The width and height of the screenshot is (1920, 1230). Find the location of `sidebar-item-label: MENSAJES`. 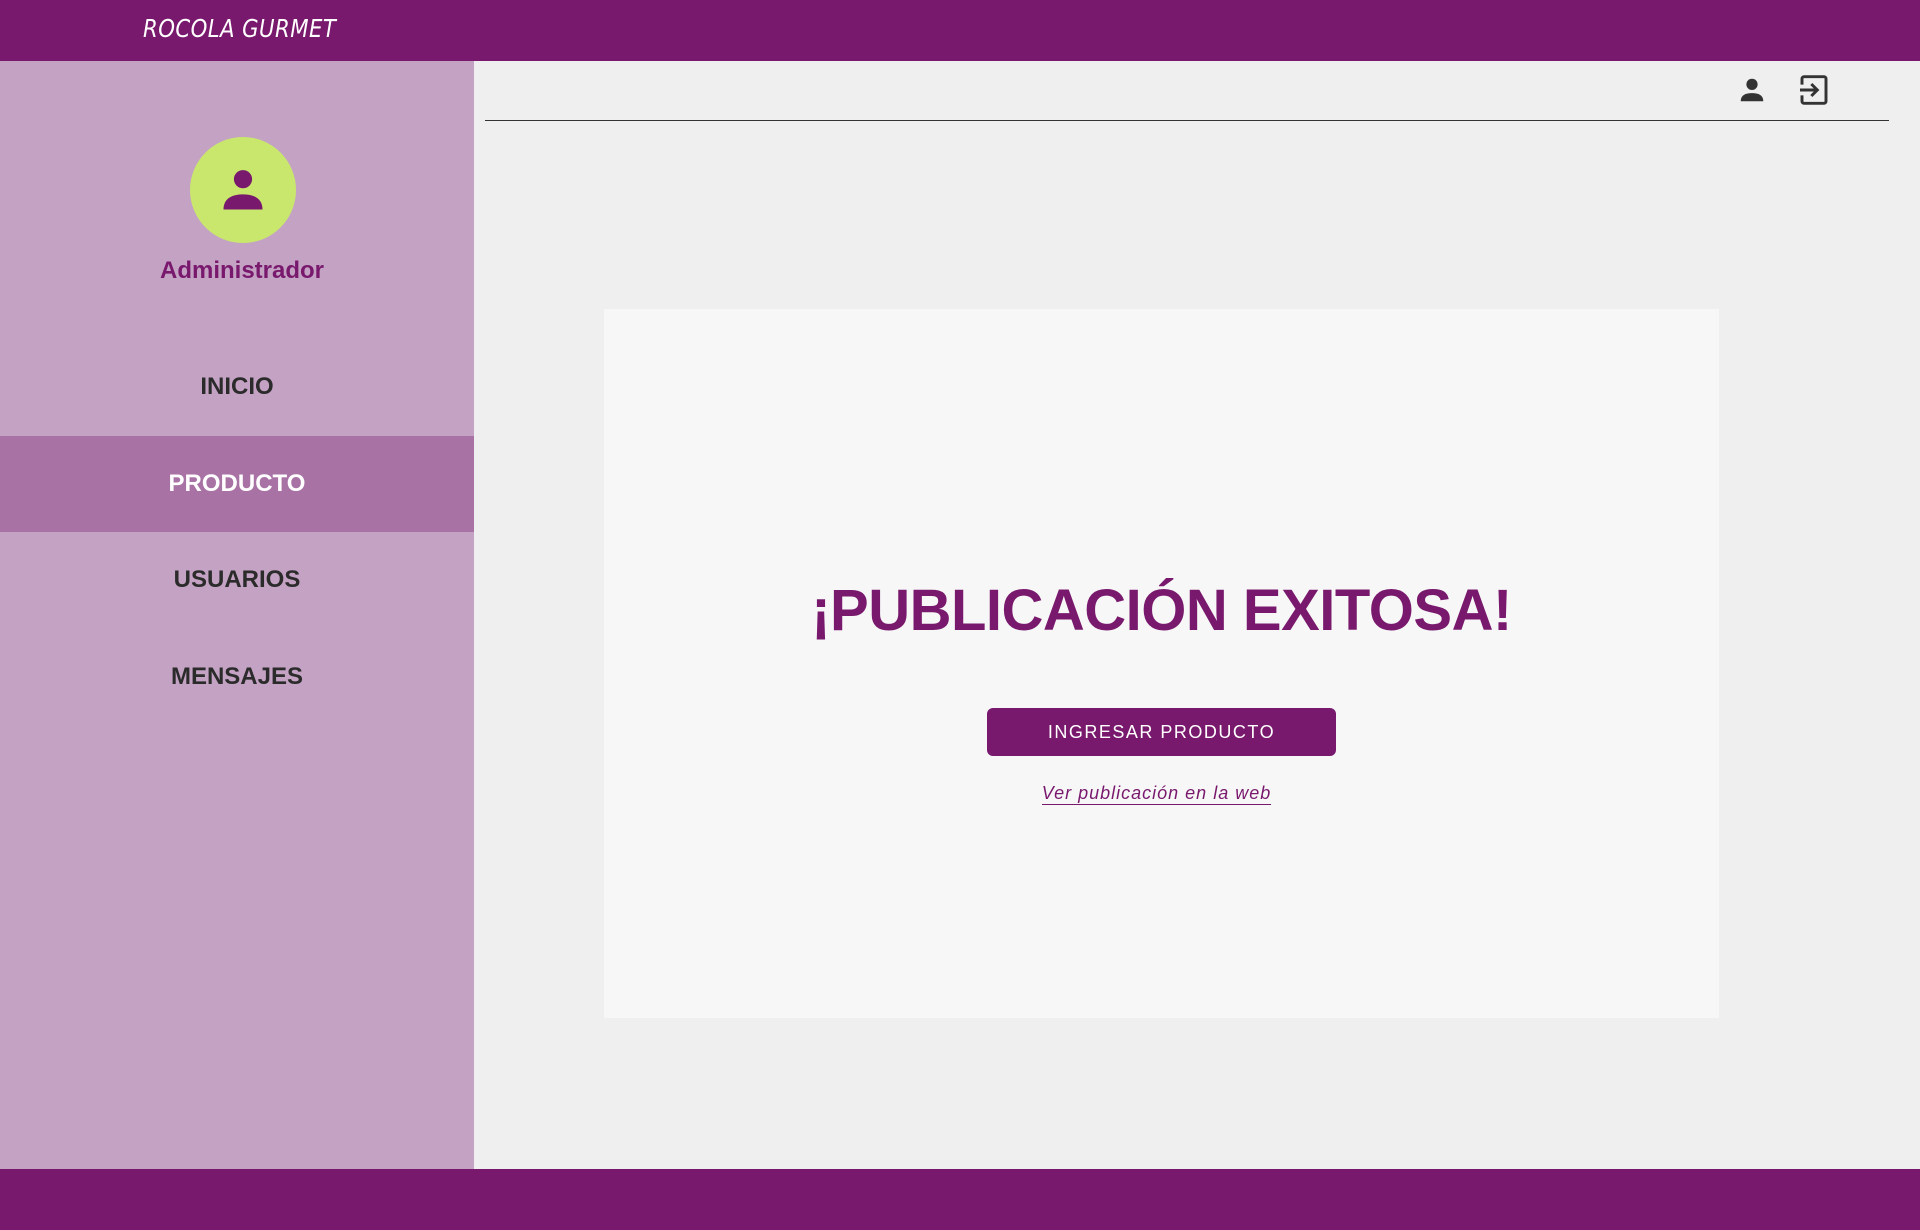

sidebar-item-label: MENSAJES is located at coordinates (237, 676).